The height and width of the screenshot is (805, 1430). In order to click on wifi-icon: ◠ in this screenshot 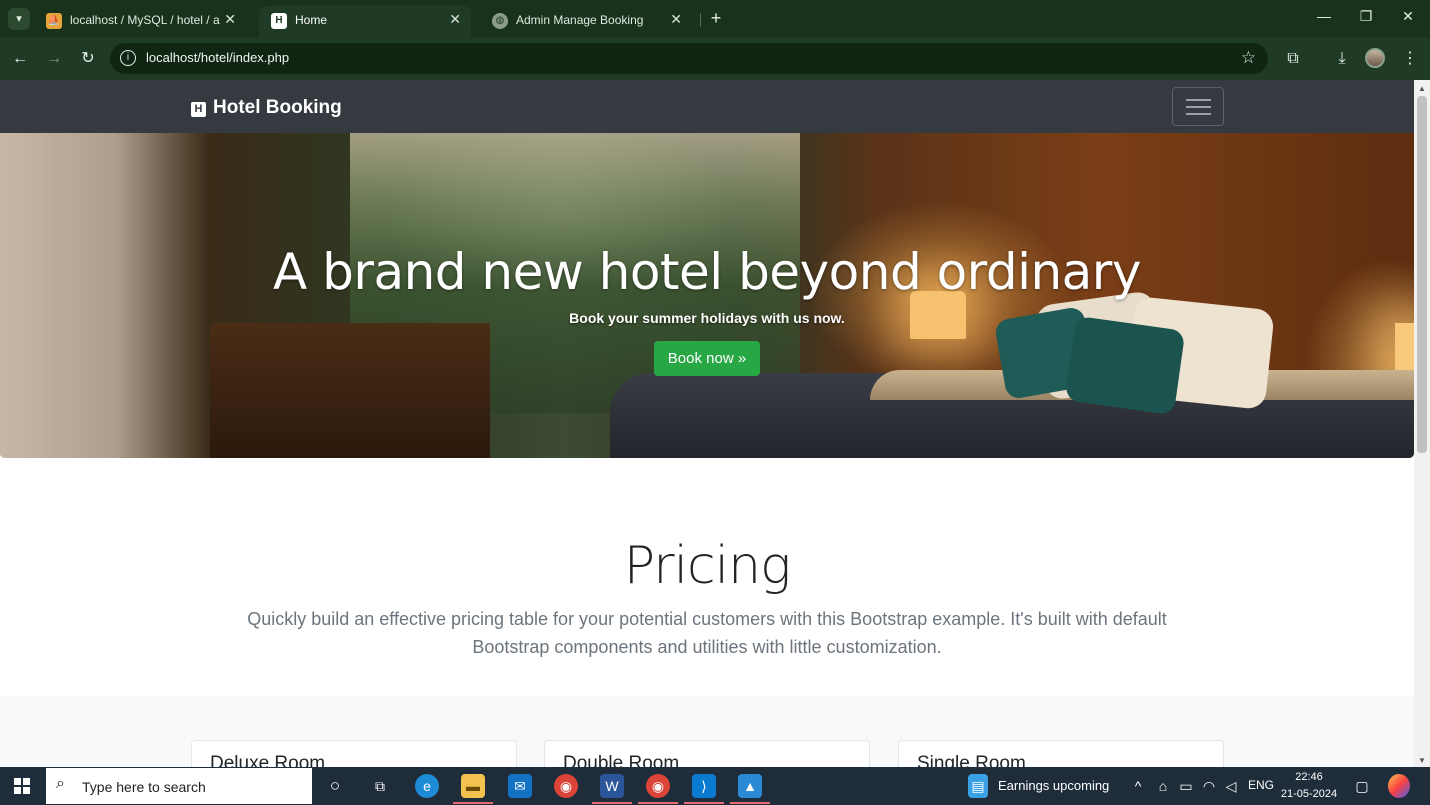, I will do `click(1209, 786)`.